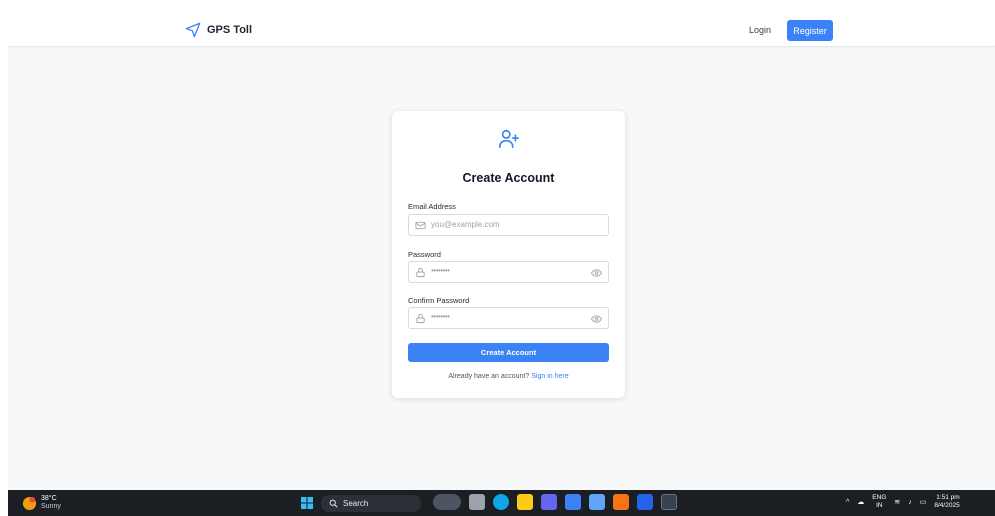 The height and width of the screenshot is (516, 995). What do you see at coordinates (440, 316) in the screenshot?
I see `confirm-password-value: ••••••••` at bounding box center [440, 316].